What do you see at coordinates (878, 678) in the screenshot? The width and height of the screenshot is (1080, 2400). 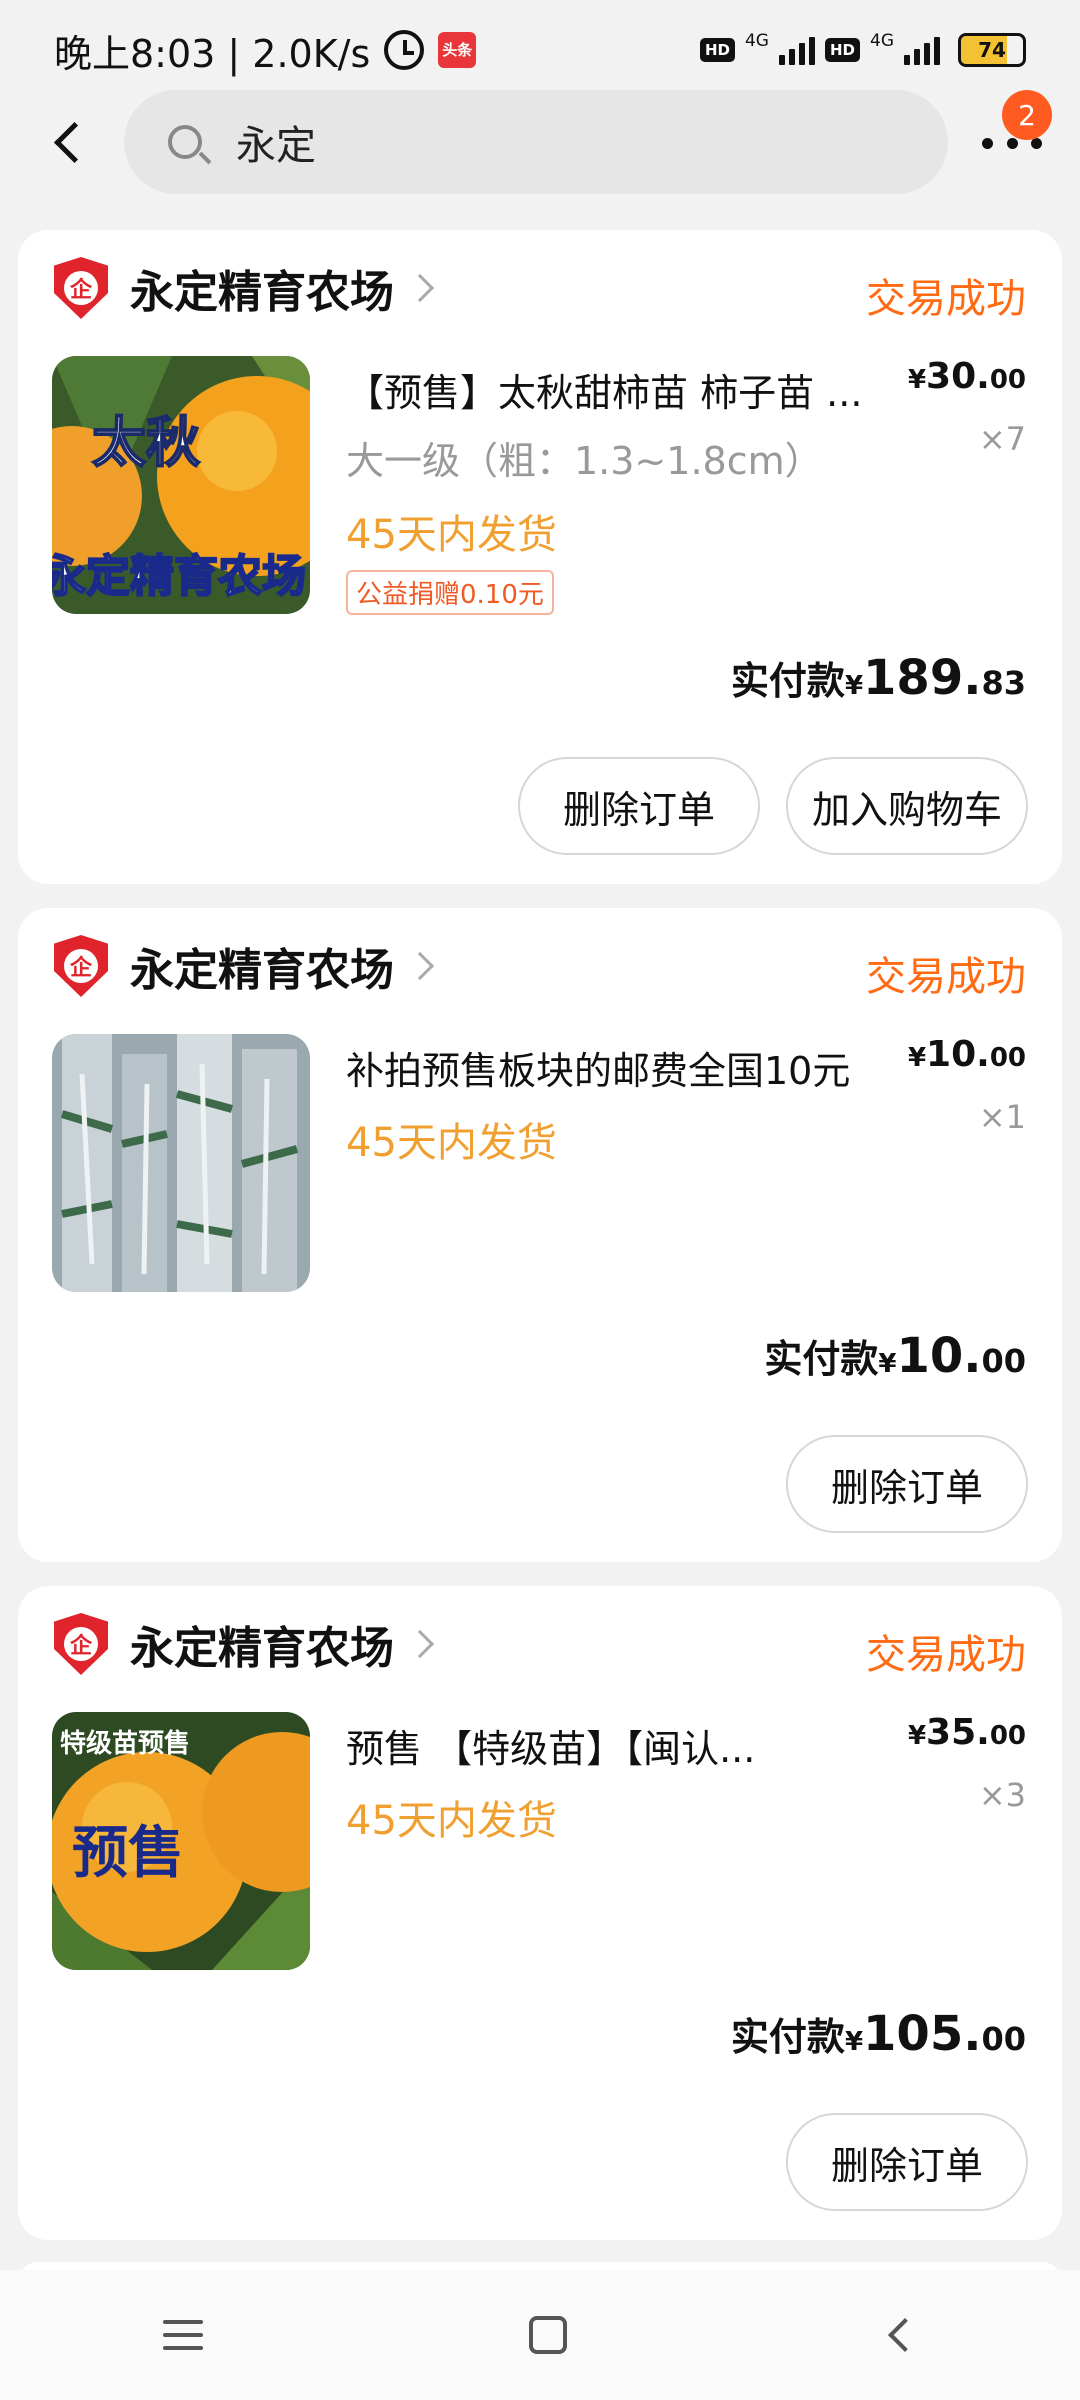 I see `paid-amount: 实付款 ¥189. 83` at bounding box center [878, 678].